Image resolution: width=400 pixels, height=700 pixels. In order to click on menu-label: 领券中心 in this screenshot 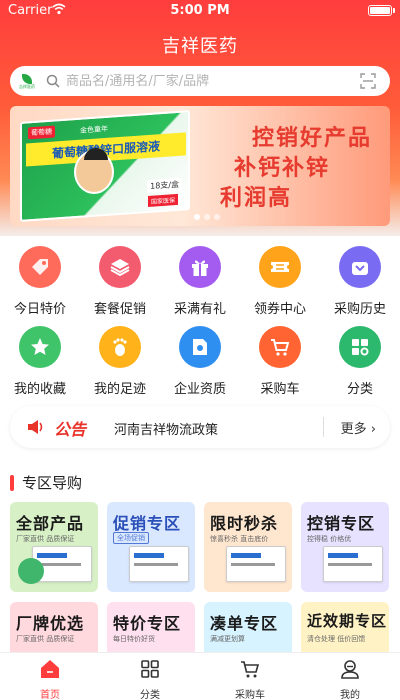, I will do `click(279, 309)`.